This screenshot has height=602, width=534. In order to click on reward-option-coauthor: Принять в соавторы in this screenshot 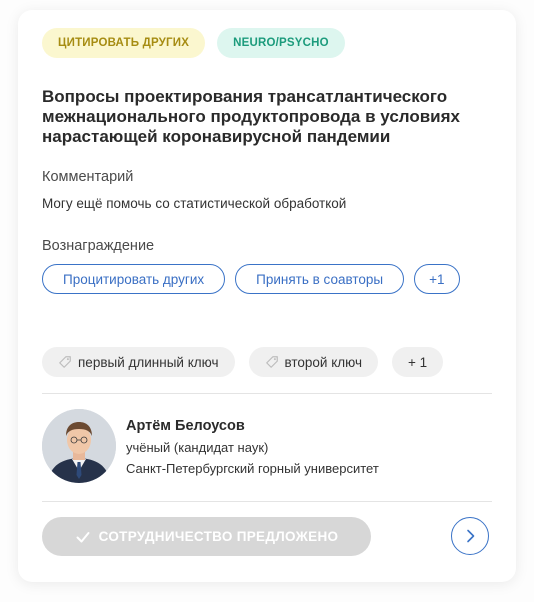, I will do `click(320, 279)`.